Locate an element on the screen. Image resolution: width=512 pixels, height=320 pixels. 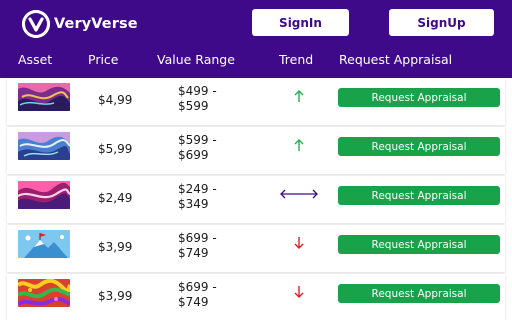
mountain-flag-thumbnail is located at coordinates (44, 244).